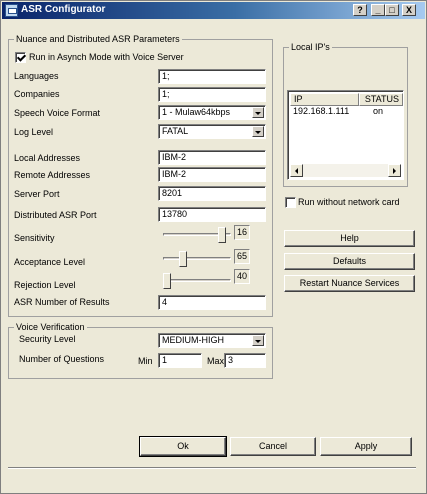 This screenshot has height=494, width=427. Describe the element at coordinates (378, 10) in the screenshot. I see `minimize-button: _` at that location.